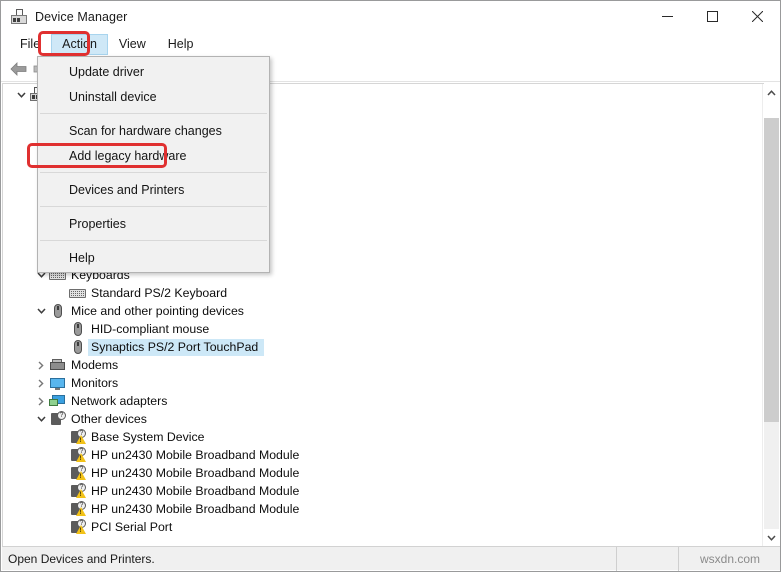 Image resolution: width=781 pixels, height=572 pixels. I want to click on title-bar: Device Manager, so click(390, 16).